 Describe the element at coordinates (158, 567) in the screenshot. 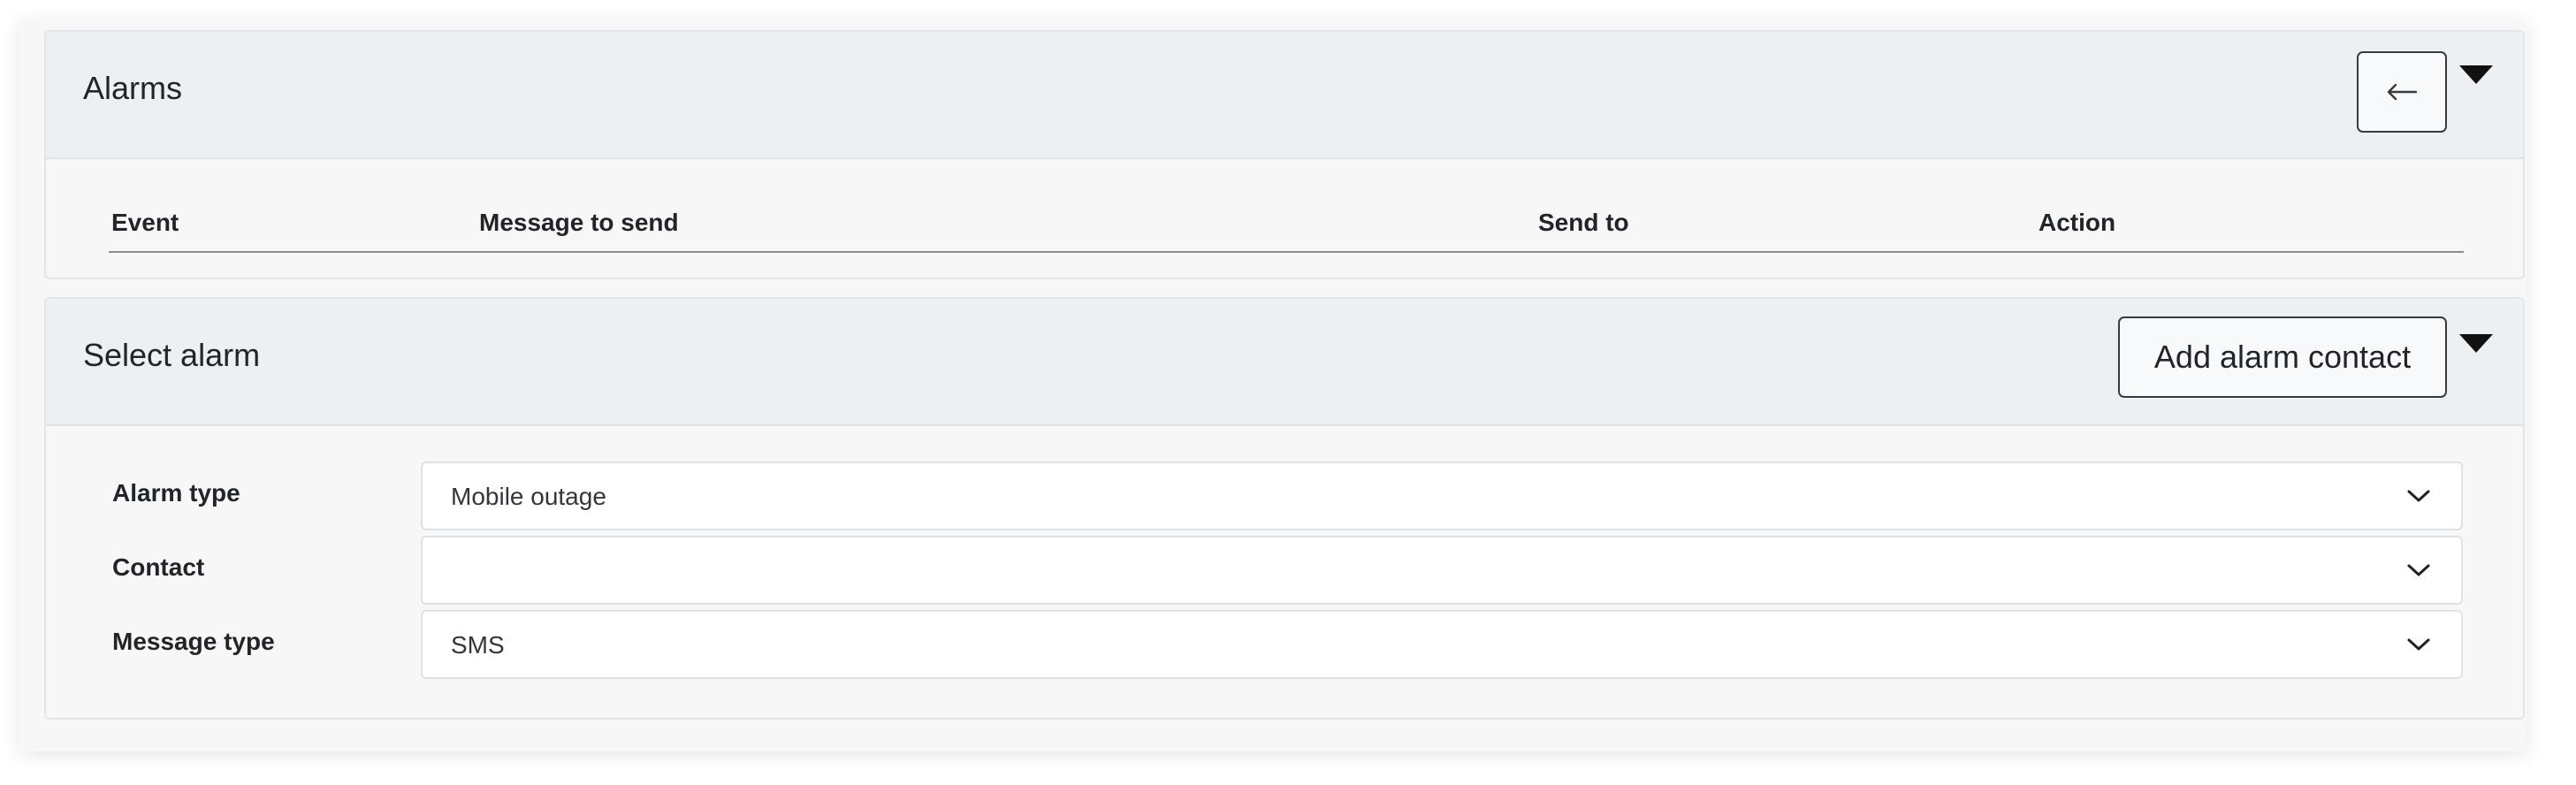

I see `contact-label: Contact` at that location.